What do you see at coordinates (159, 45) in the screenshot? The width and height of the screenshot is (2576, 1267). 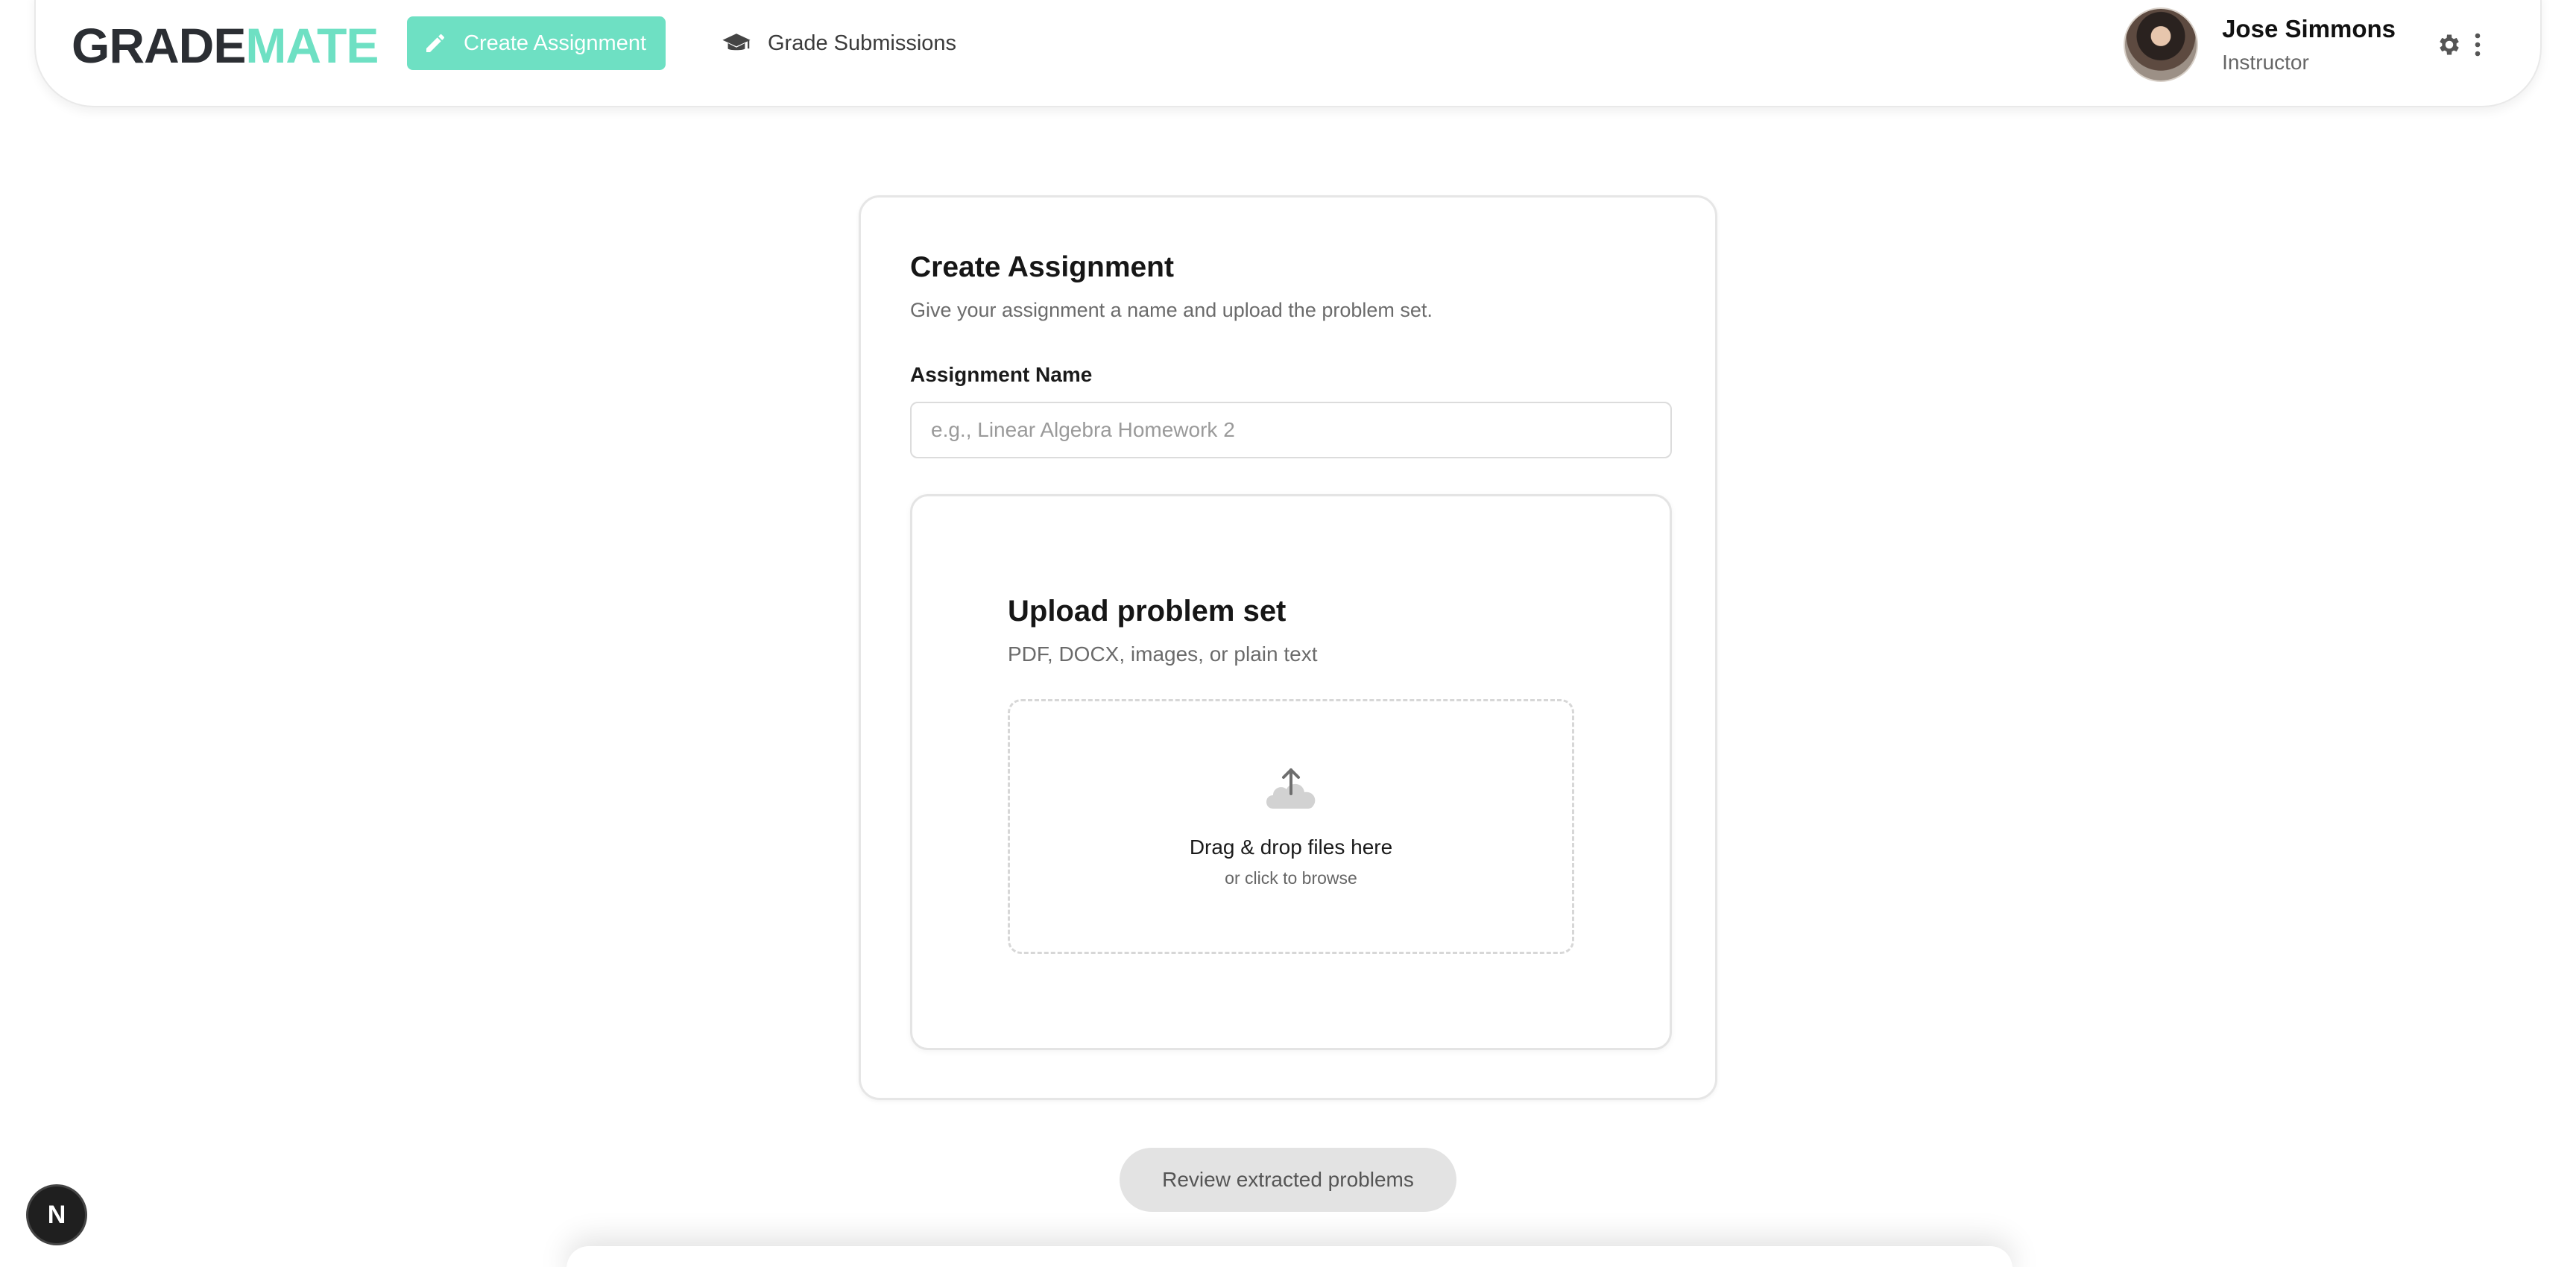 I see `logo-text-grade: GRADE` at bounding box center [159, 45].